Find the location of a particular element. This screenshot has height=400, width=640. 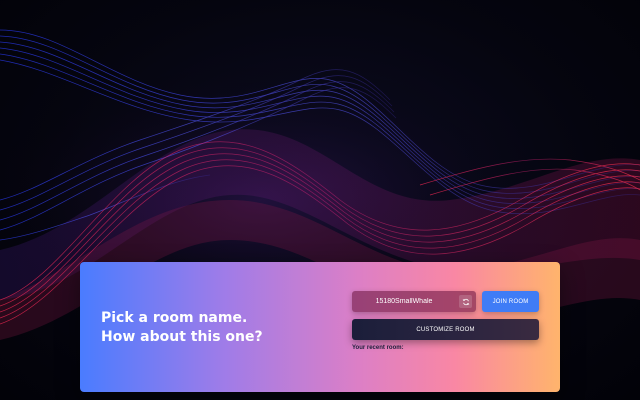

join-room-button: JOIN ROOM is located at coordinates (510, 301).